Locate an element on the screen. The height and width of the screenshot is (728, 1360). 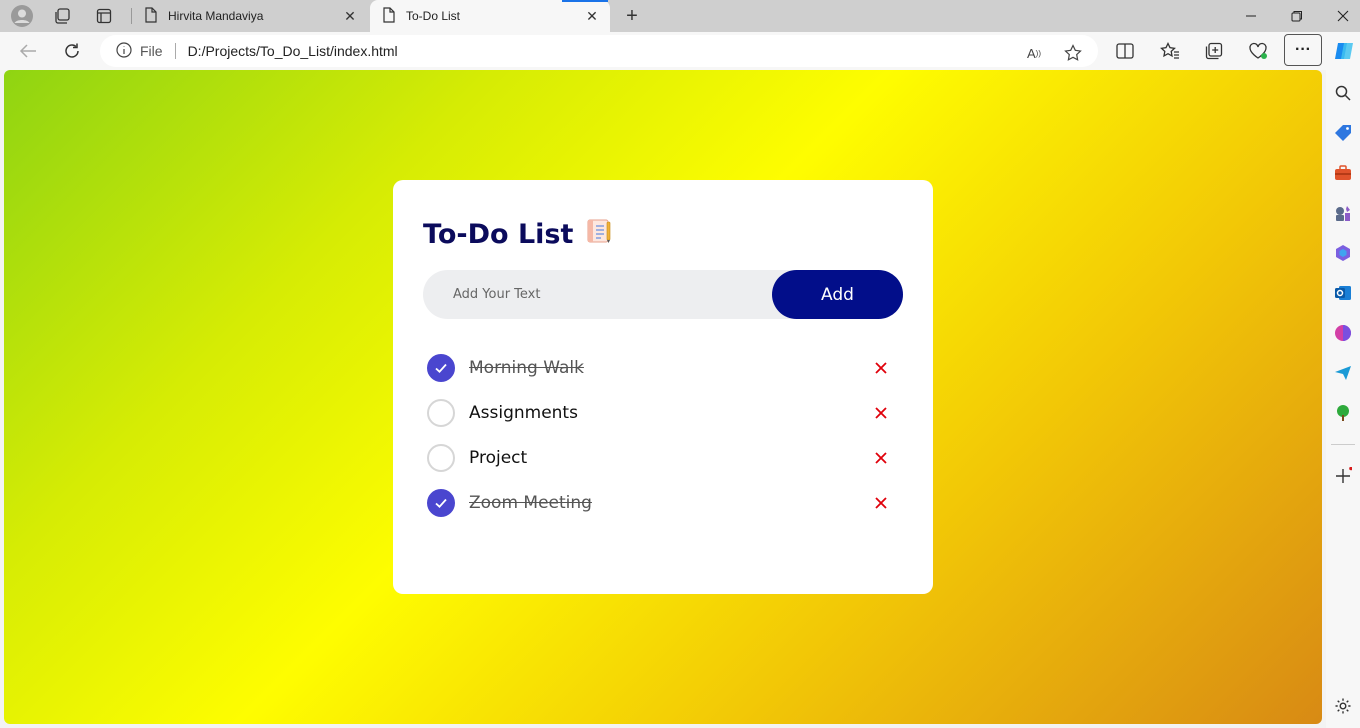
task-text: Morning Walk is located at coordinates (669, 368).